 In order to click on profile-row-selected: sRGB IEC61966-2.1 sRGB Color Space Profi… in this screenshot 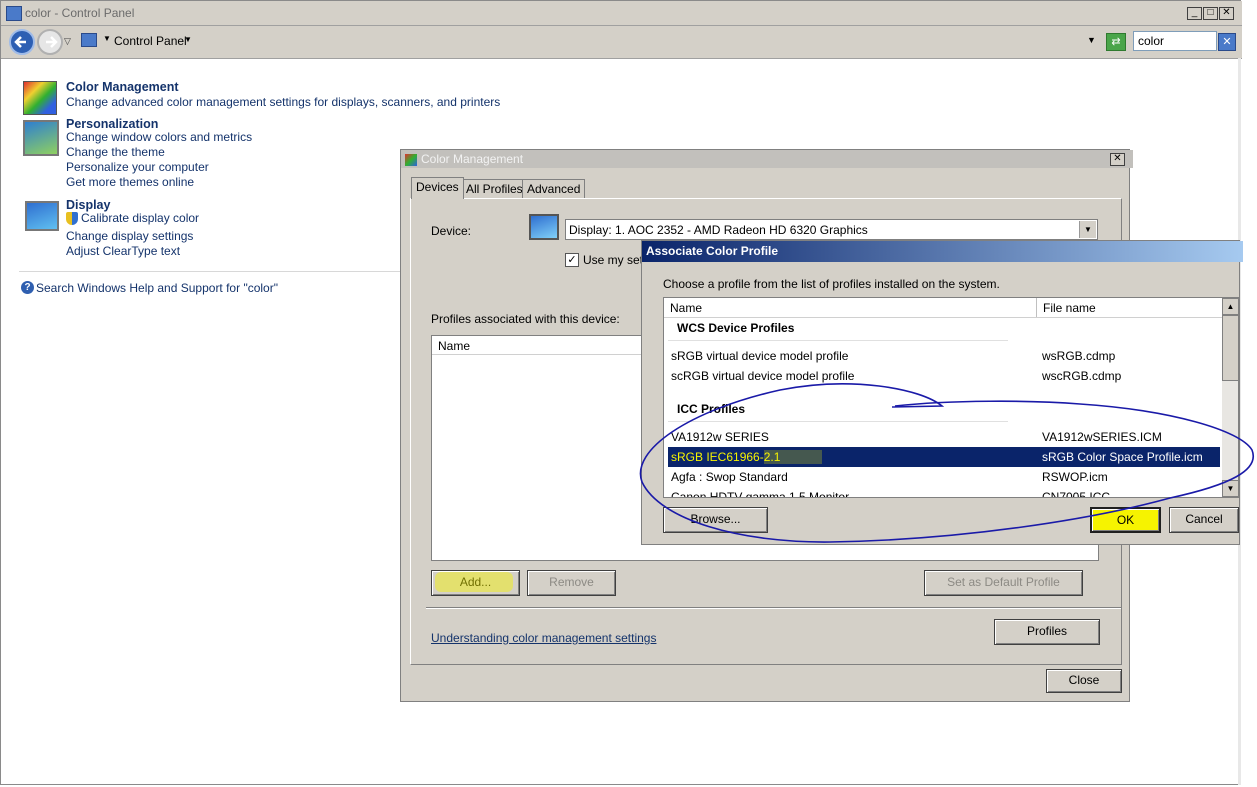, I will do `click(944, 457)`.